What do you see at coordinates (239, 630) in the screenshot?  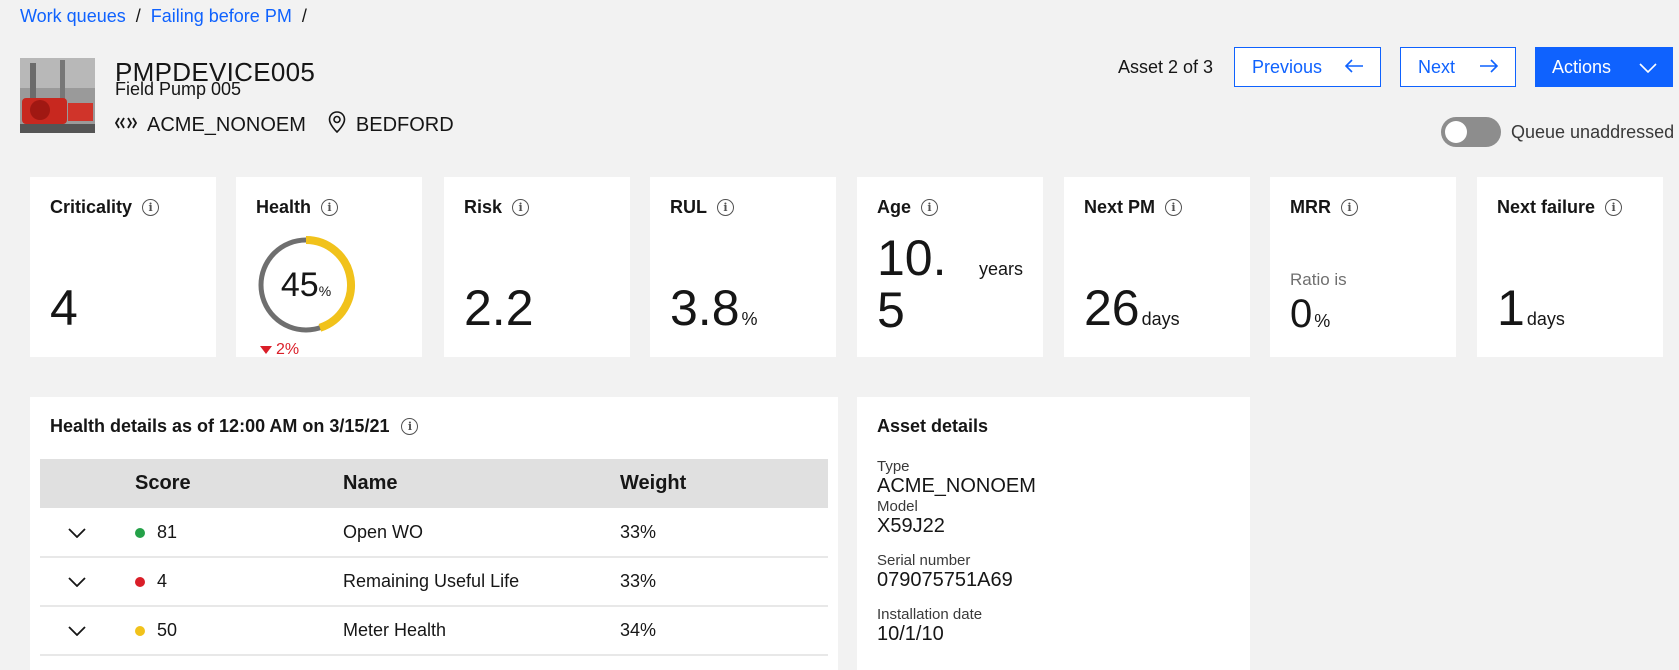 I see `row-score: 50` at bounding box center [239, 630].